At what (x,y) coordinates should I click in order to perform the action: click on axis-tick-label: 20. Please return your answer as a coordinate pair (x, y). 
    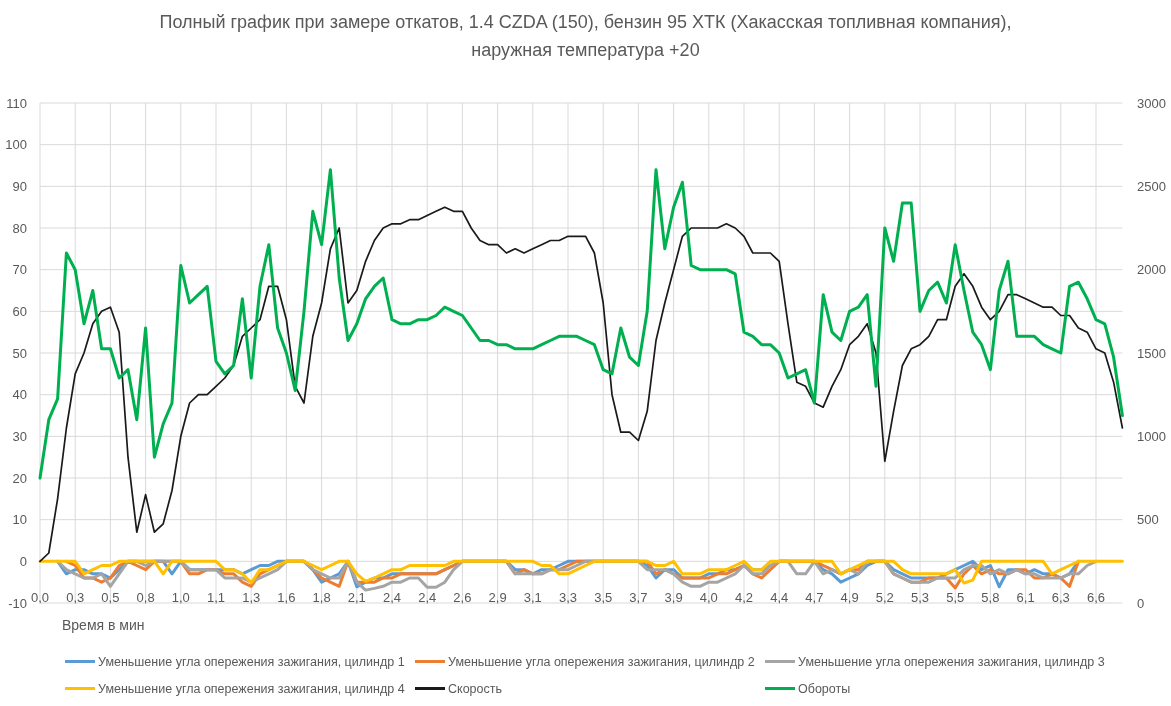
    Looking at the image, I should click on (19, 478).